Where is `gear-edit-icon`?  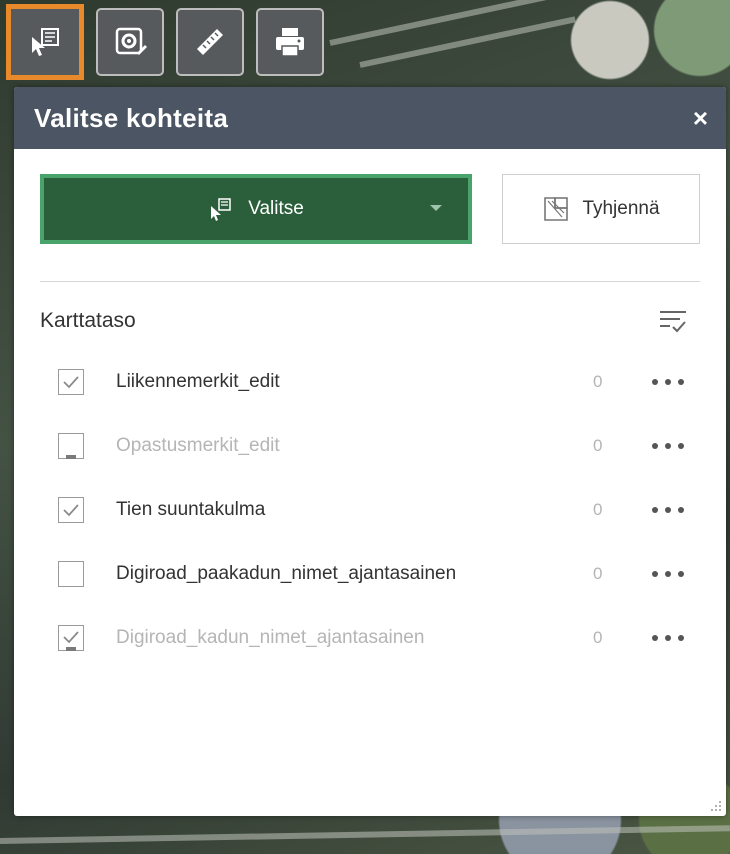
gear-edit-icon is located at coordinates (131, 41).